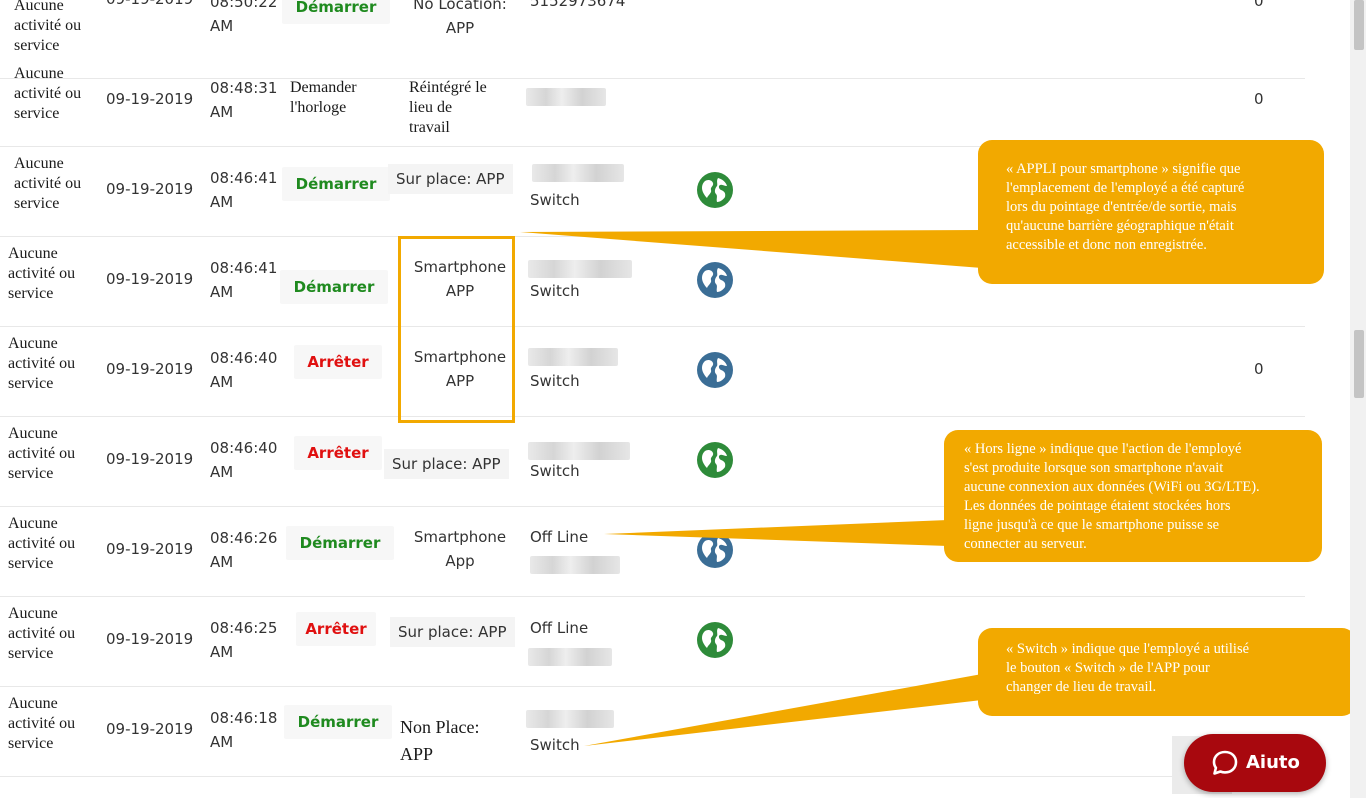 The width and height of the screenshot is (1366, 798). Describe the element at coordinates (1081, 687) in the screenshot. I see `callout-line: changer de lieu de travail.` at that location.